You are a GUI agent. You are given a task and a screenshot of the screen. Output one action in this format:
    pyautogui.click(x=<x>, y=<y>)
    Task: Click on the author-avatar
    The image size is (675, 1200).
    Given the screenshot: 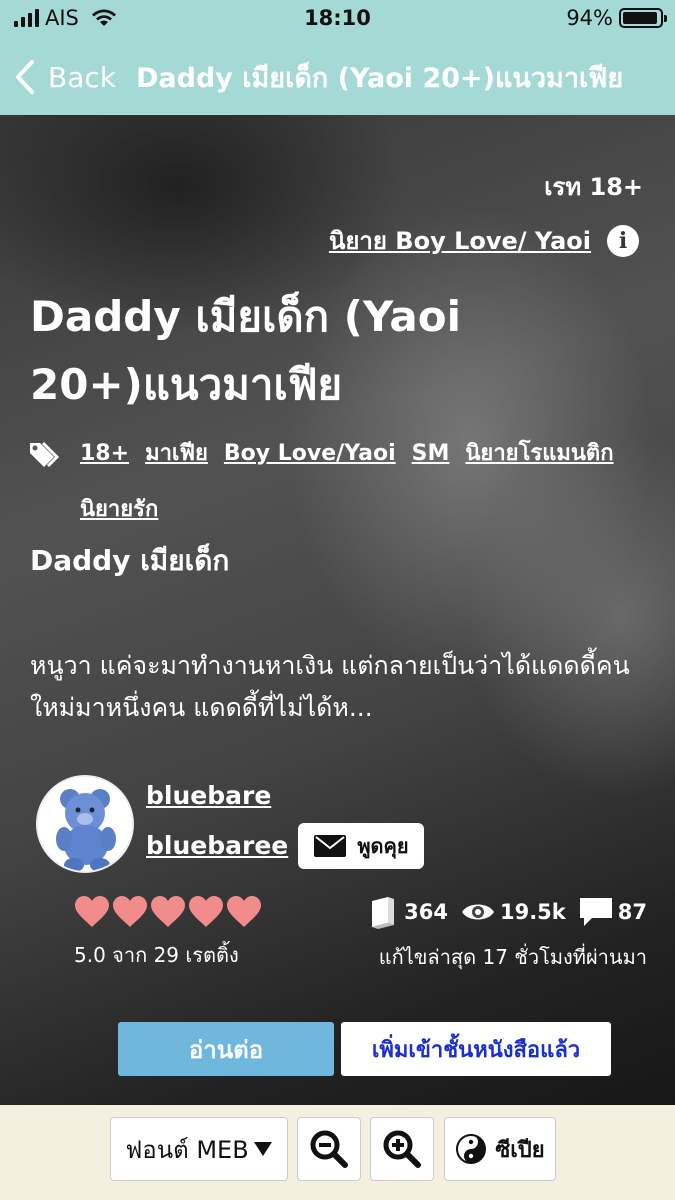 What is the action you would take?
    pyautogui.click(x=85, y=824)
    